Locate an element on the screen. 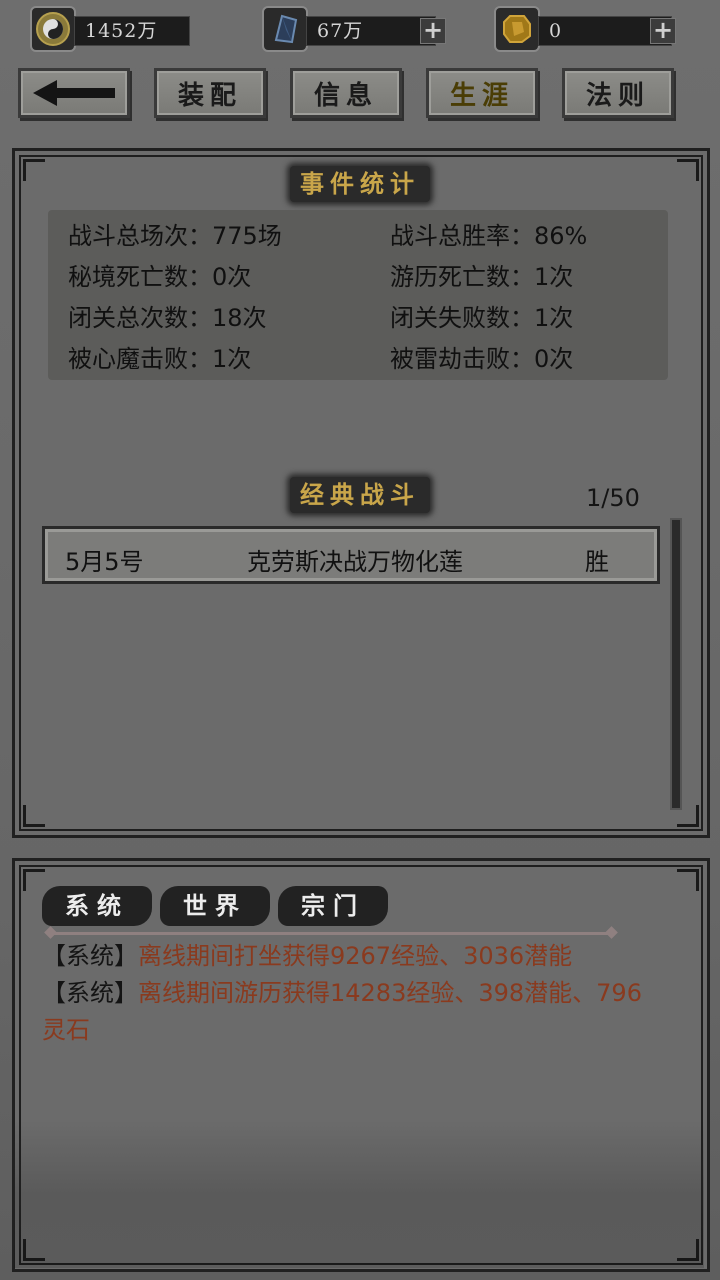  back-arrow-icon is located at coordinates (74, 93).